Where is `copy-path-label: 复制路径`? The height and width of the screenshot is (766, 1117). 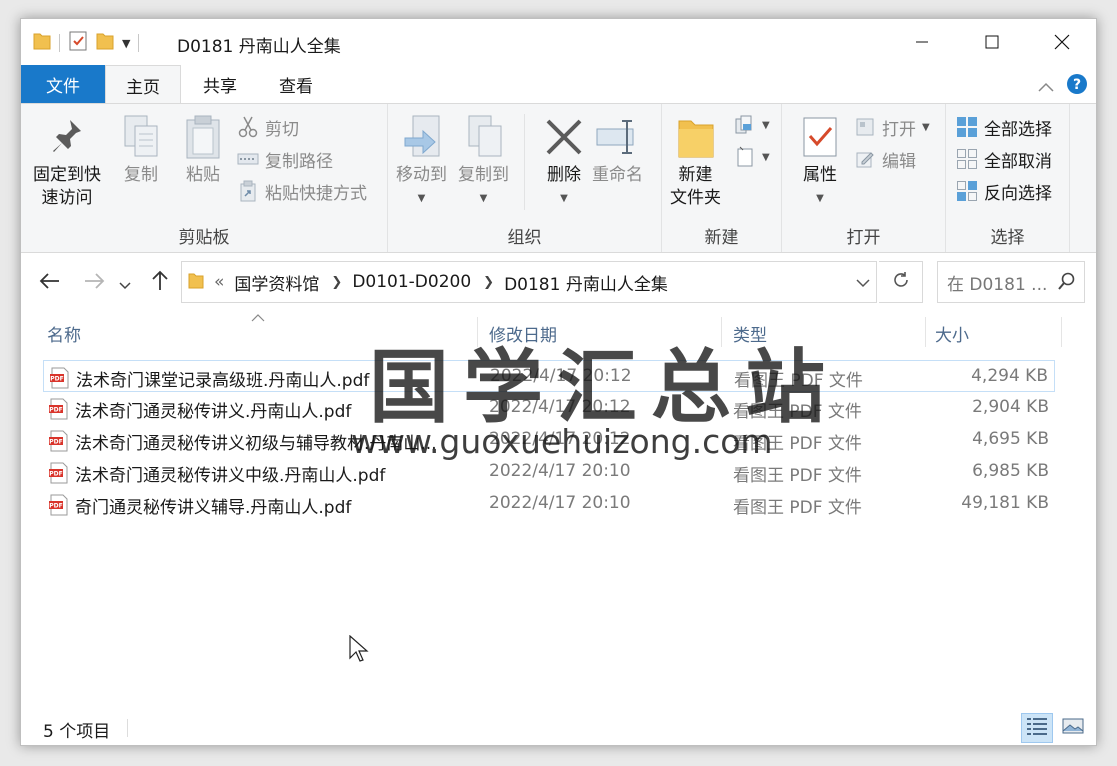 copy-path-label: 复制路径 is located at coordinates (299, 161).